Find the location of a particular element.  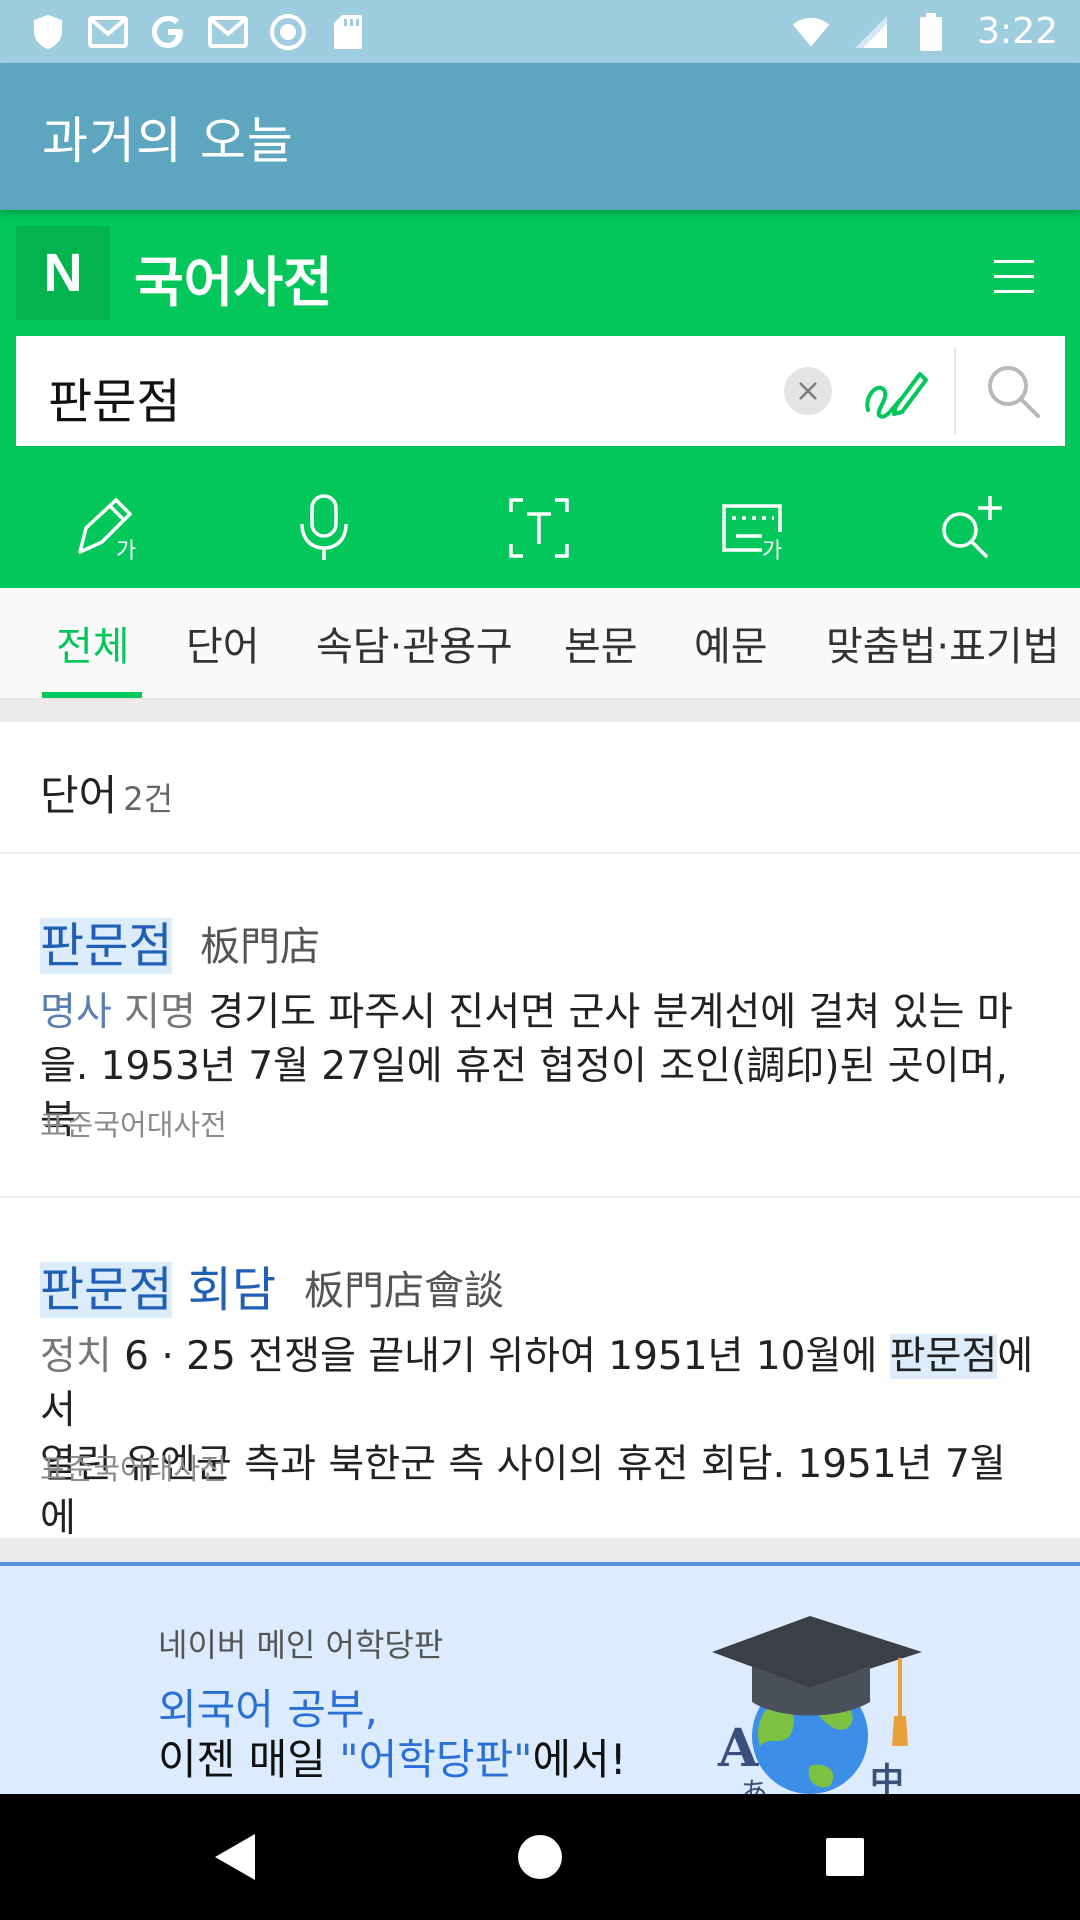

dictionary-title: 국어사전 is located at coordinates (233, 277).